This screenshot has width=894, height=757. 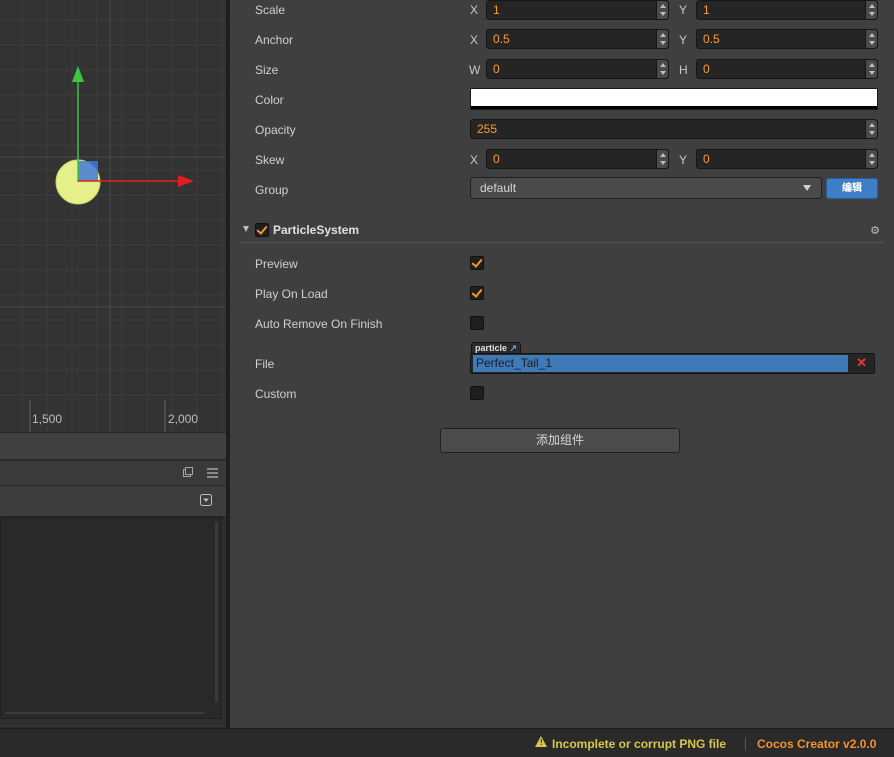 I want to click on scale-x-stepper, so click(x=662, y=10).